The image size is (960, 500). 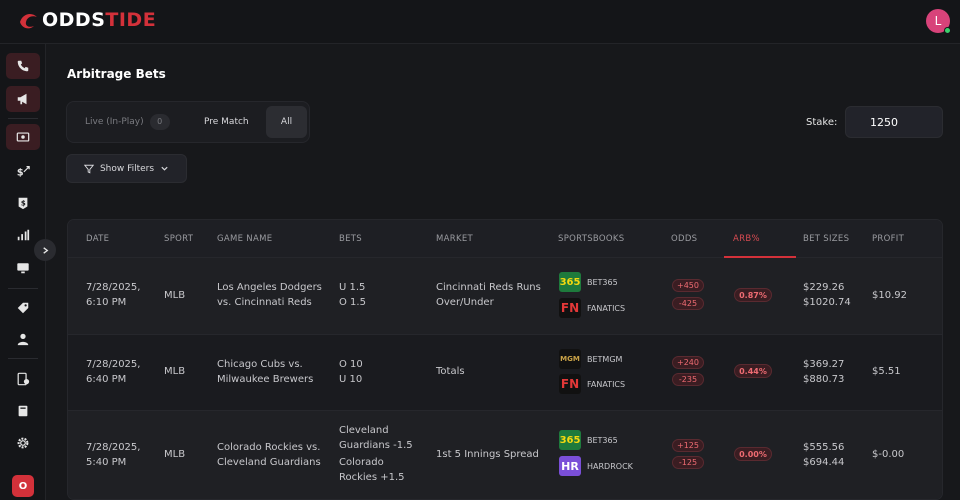 What do you see at coordinates (824, 462) in the screenshot?
I see `row-size-2: $694.44` at bounding box center [824, 462].